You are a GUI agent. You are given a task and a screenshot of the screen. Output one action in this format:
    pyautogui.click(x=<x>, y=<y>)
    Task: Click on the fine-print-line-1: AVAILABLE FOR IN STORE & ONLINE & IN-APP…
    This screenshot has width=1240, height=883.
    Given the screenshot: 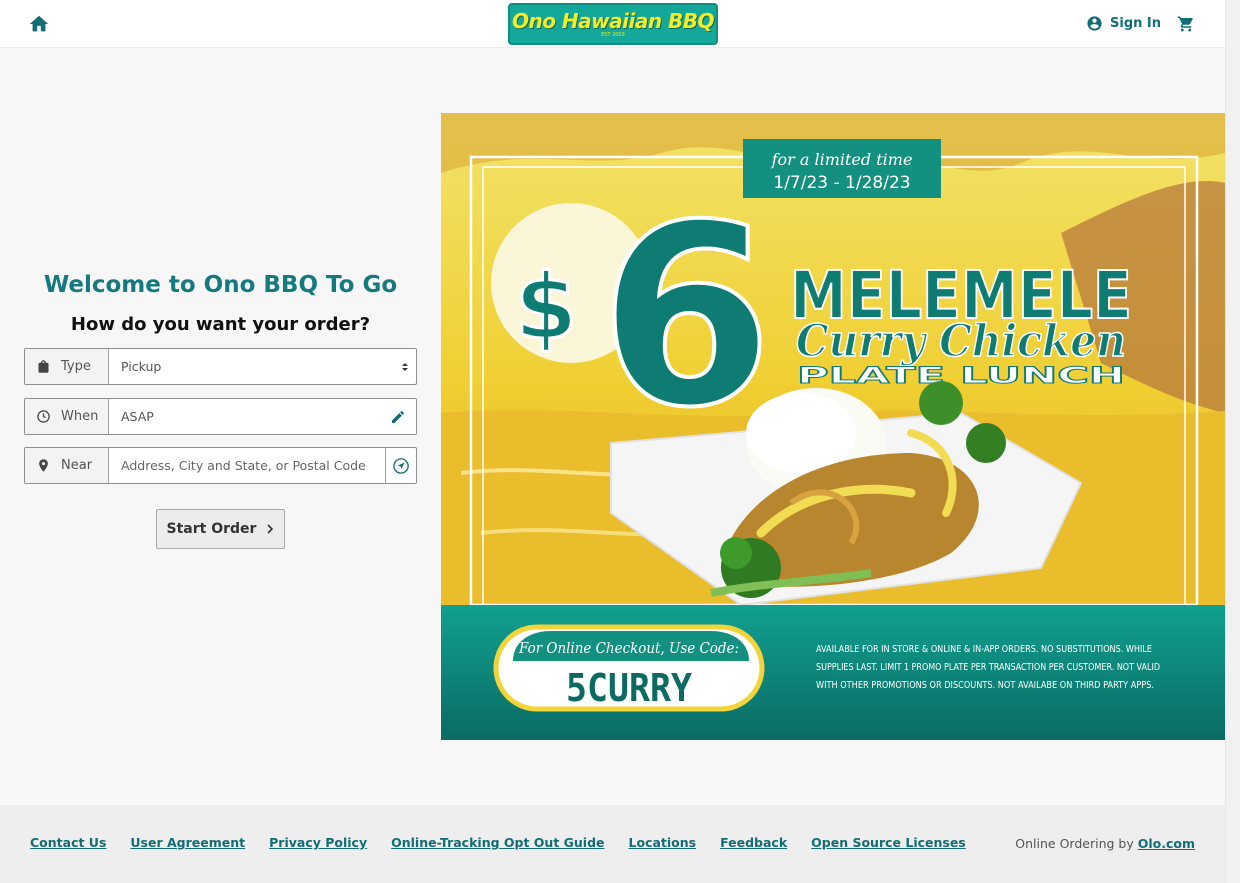 What is the action you would take?
    pyautogui.click(x=984, y=649)
    